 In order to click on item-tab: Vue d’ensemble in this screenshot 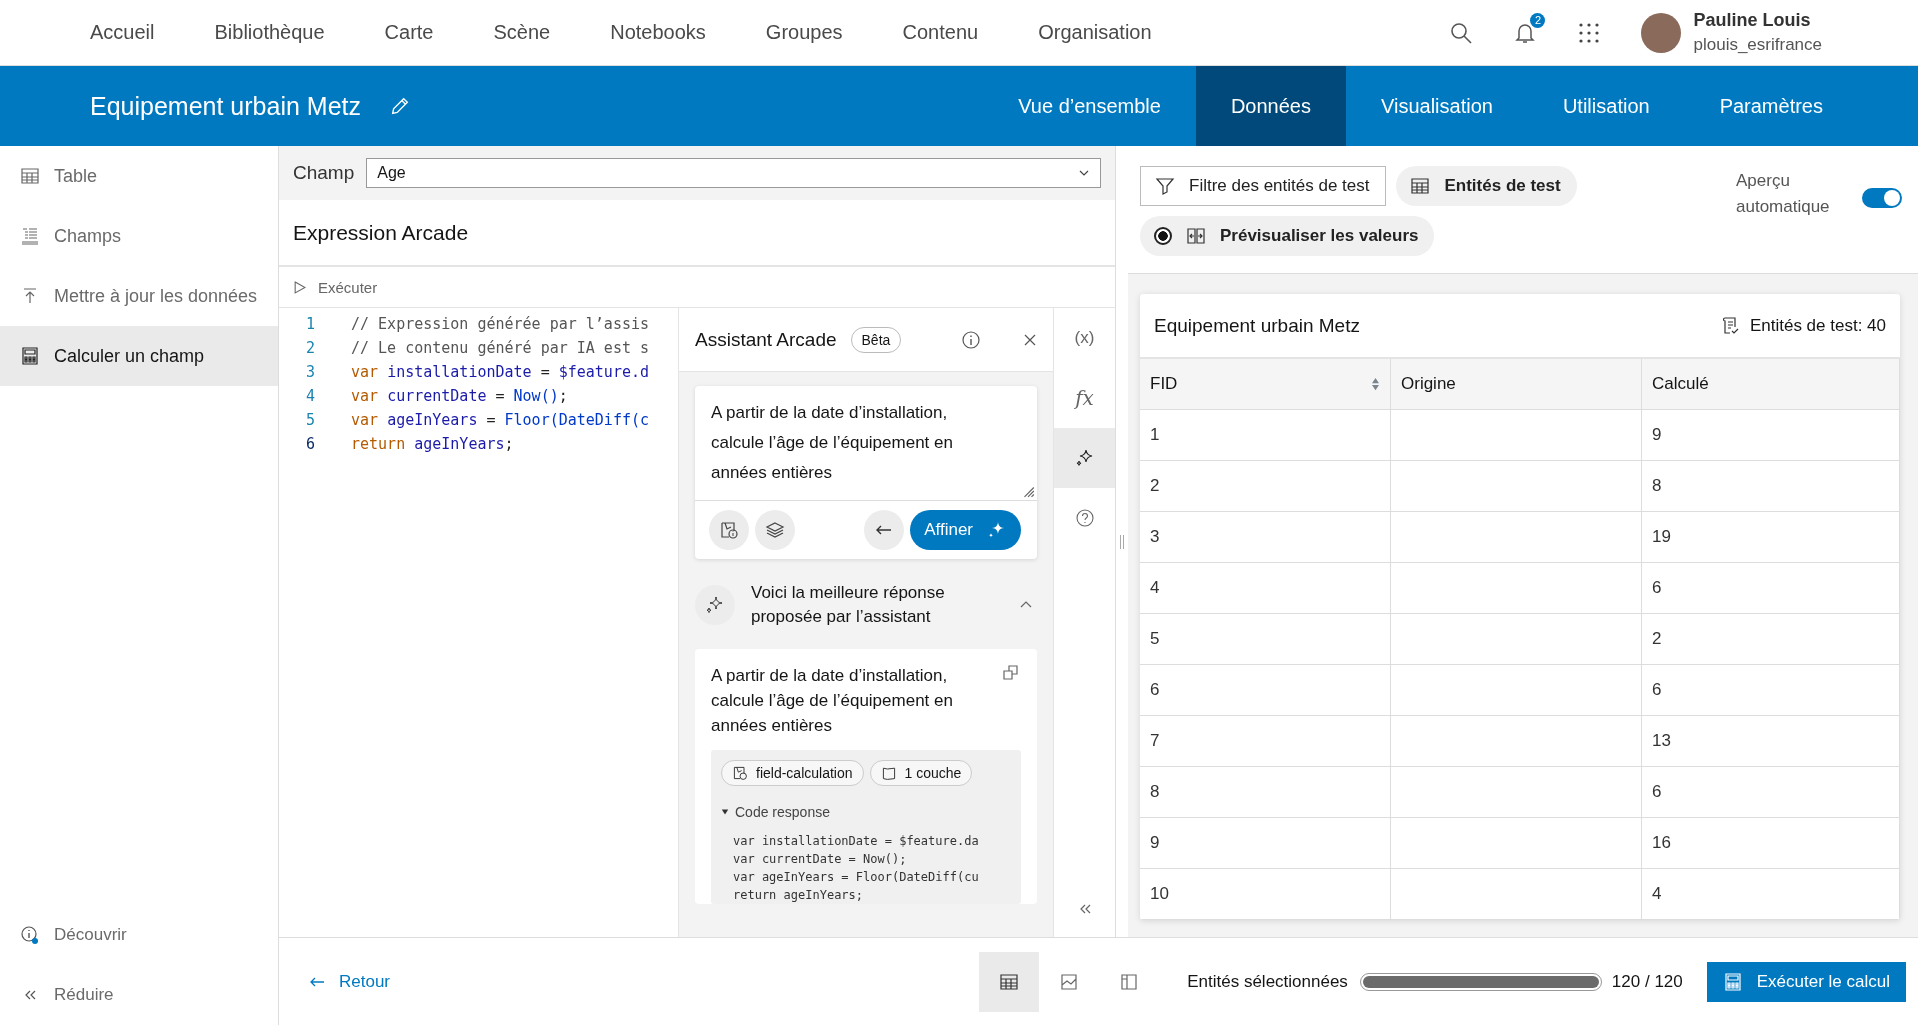, I will do `click(1089, 106)`.